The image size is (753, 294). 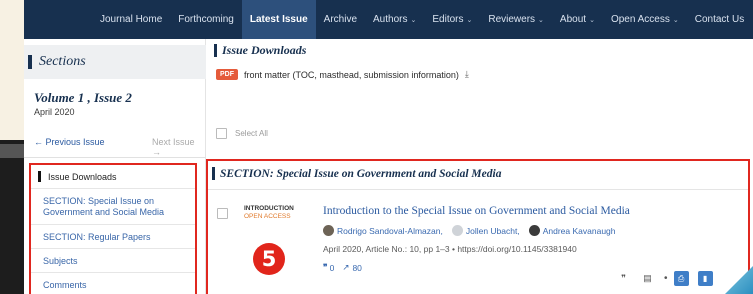 What do you see at coordinates (394, 19) in the screenshot?
I see `nav-item-authors: Authors ⌄` at bounding box center [394, 19].